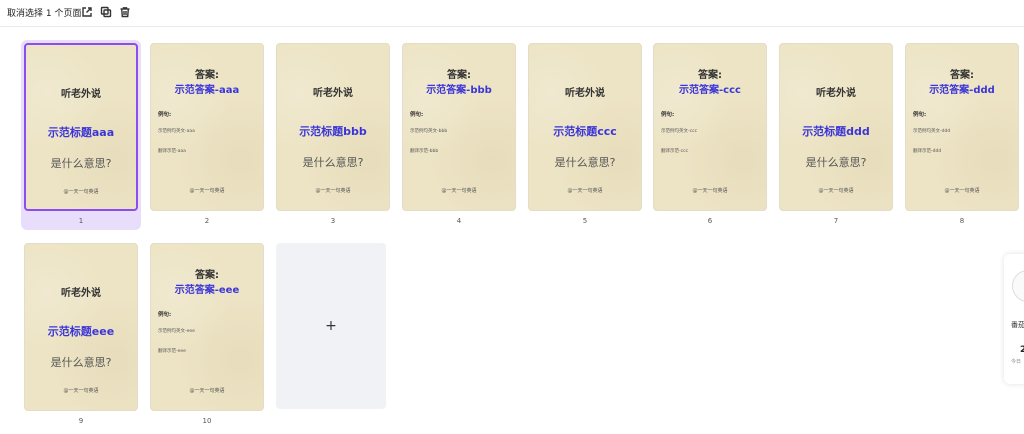  Describe the element at coordinates (207, 421) in the screenshot. I see `page-number: 10` at that location.